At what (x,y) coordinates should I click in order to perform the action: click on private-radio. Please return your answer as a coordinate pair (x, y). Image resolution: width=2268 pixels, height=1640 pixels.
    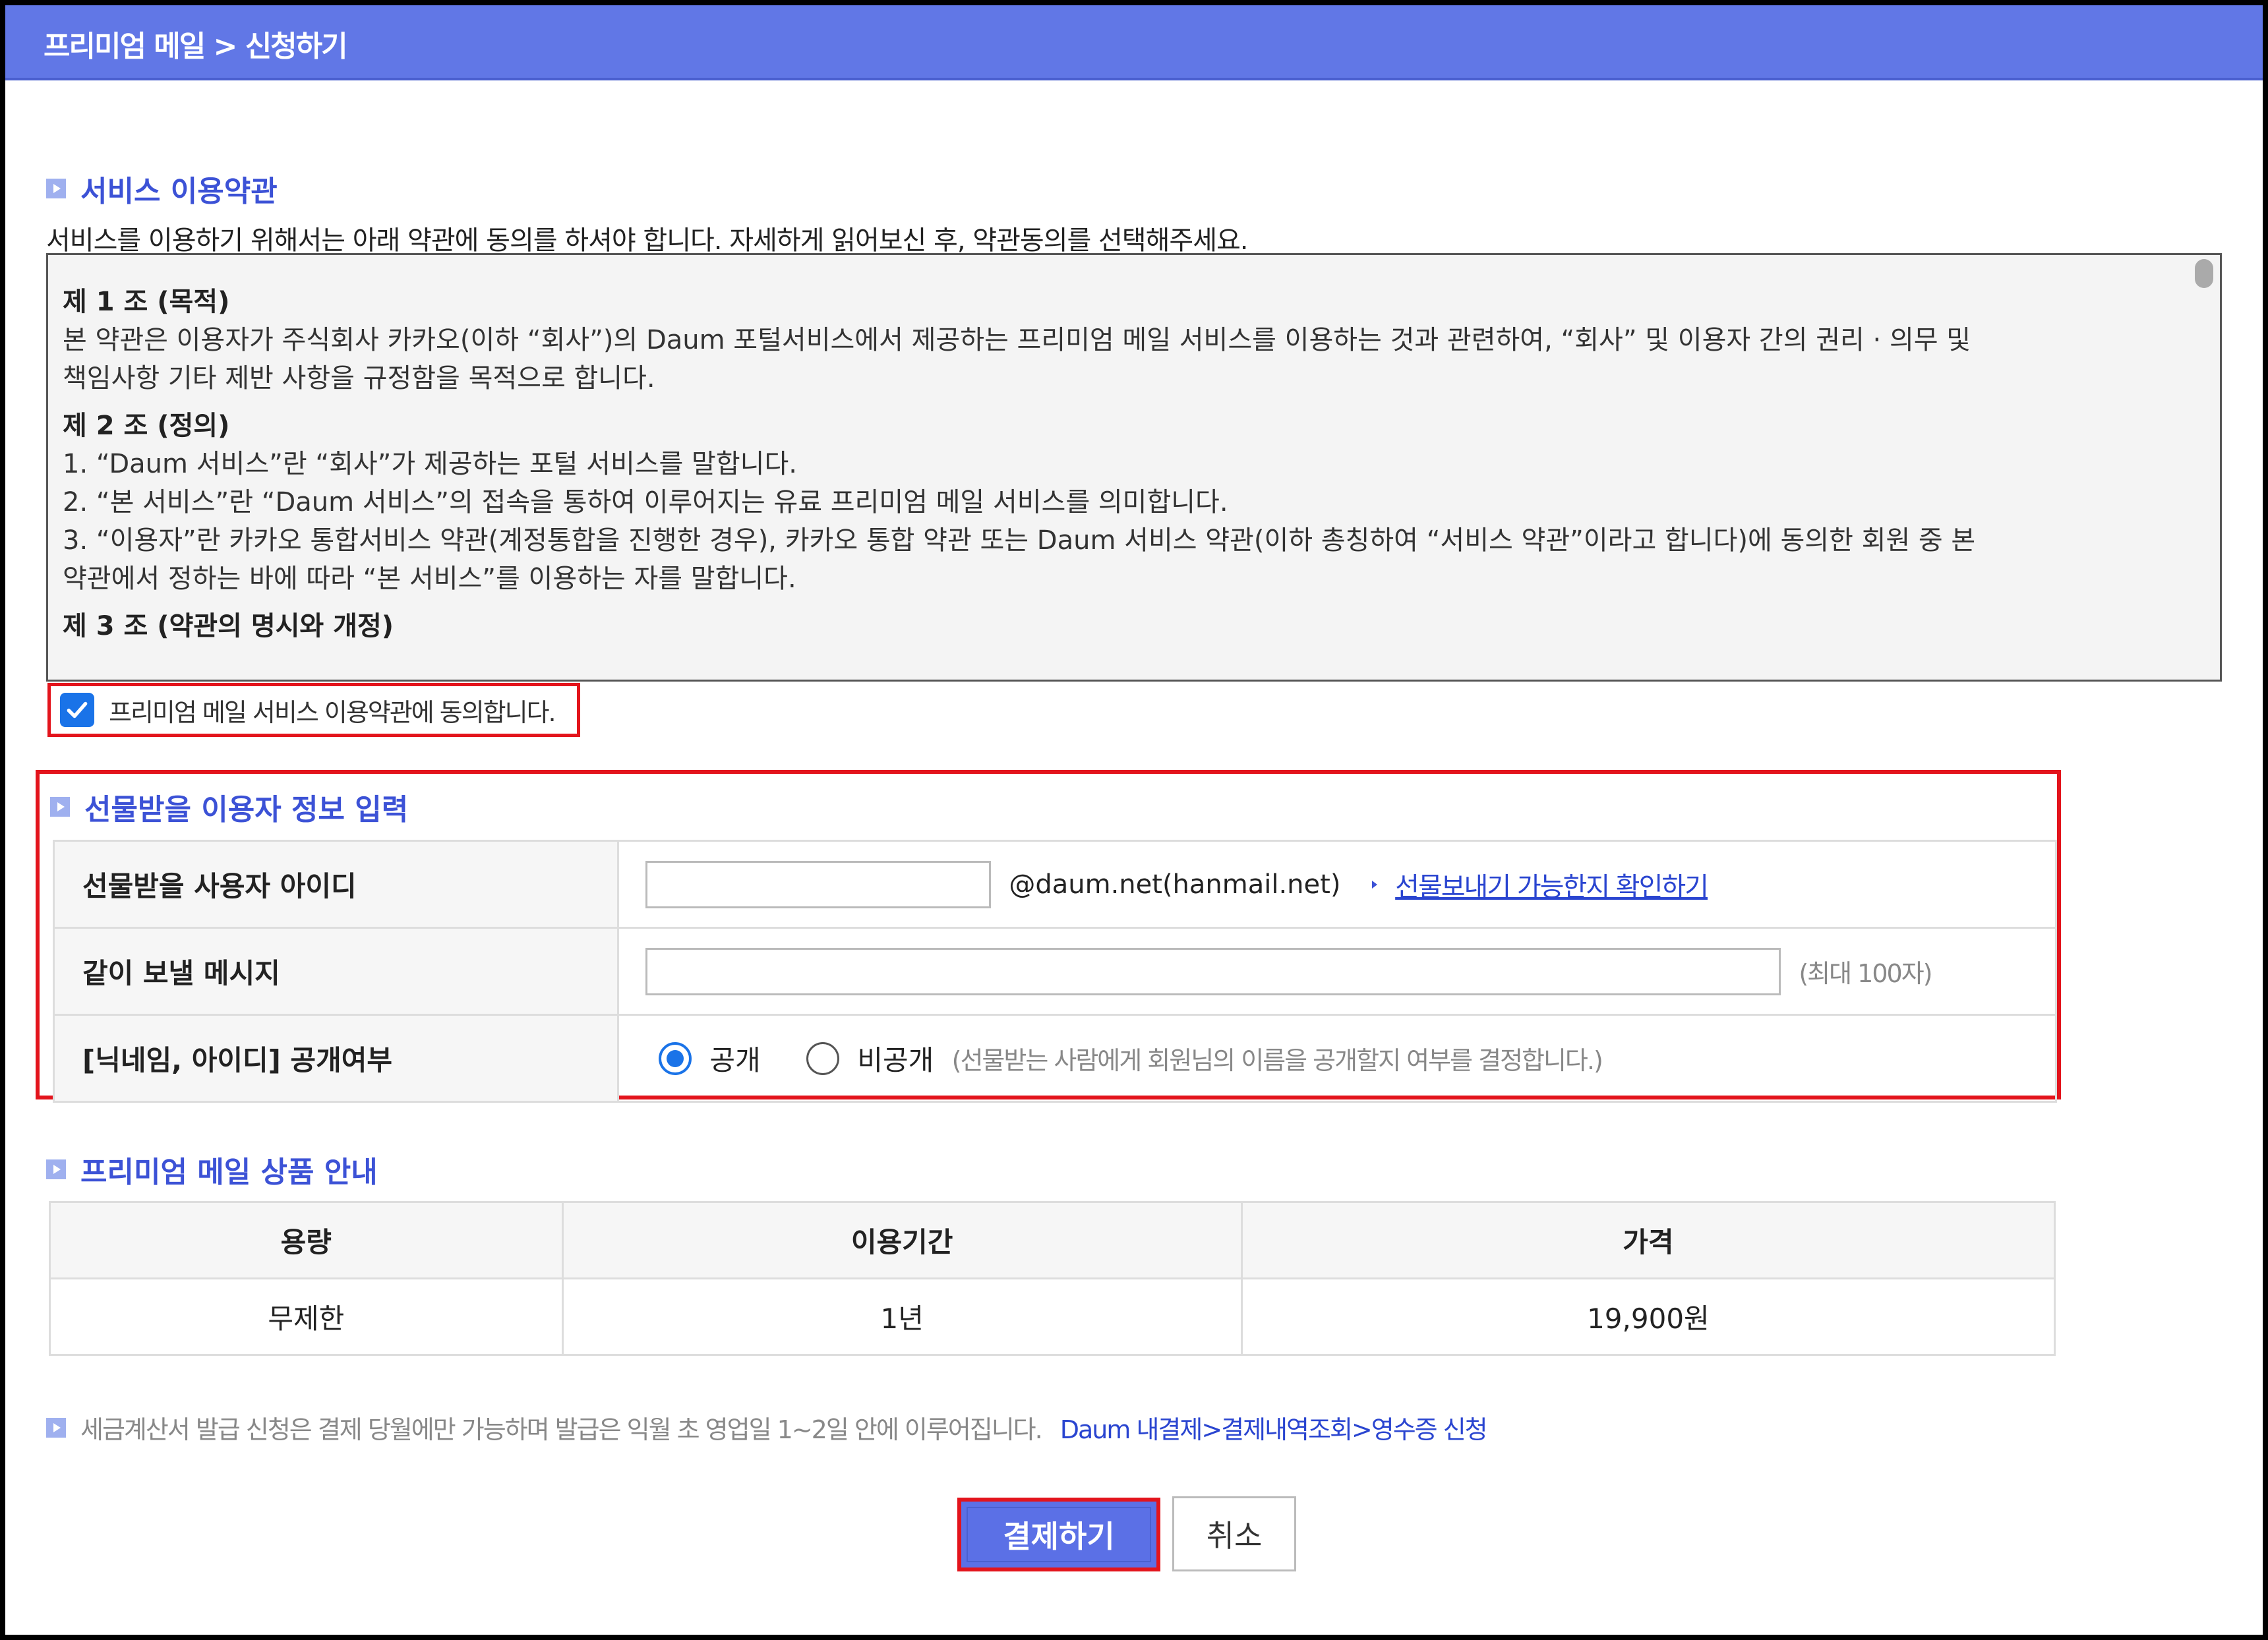
    Looking at the image, I should click on (822, 1058).